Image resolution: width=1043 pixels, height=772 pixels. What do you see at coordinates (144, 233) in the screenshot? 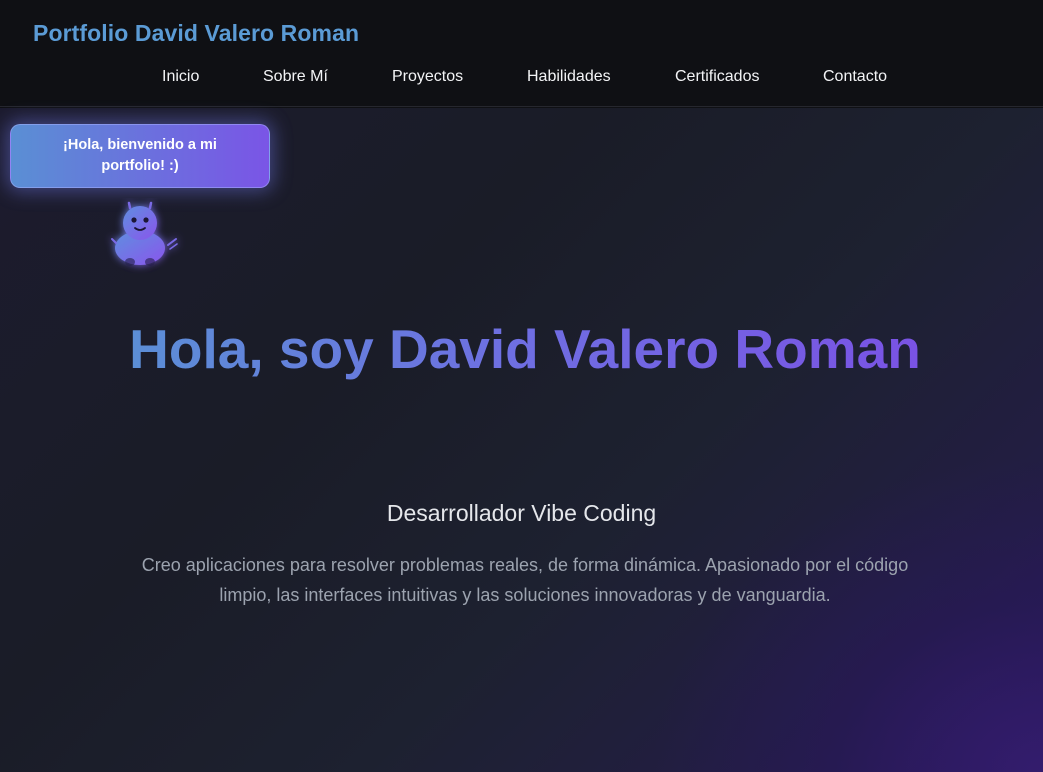
I see `robot-mascot-svg` at bounding box center [144, 233].